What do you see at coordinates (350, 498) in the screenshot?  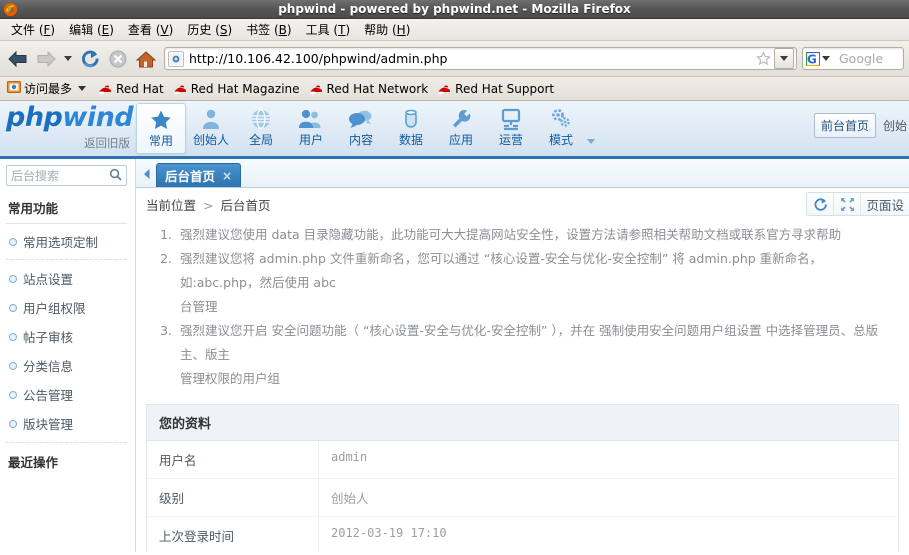 I see `row-value: 创始人` at bounding box center [350, 498].